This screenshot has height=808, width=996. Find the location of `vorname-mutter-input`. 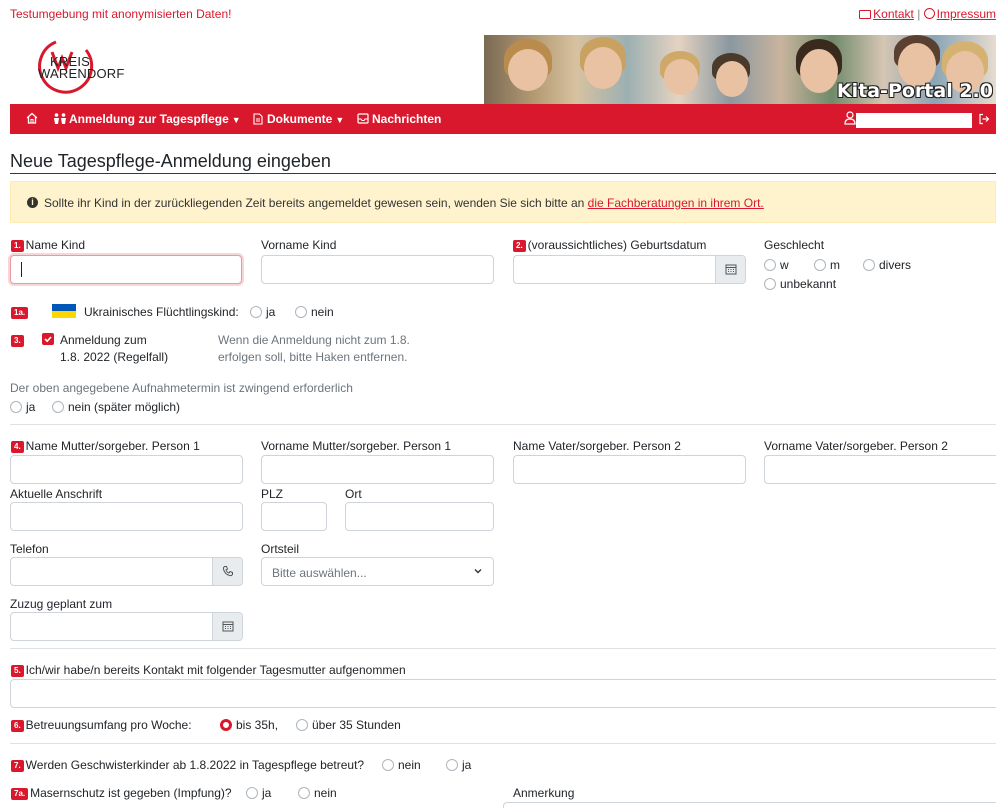

vorname-mutter-input is located at coordinates (377, 469).